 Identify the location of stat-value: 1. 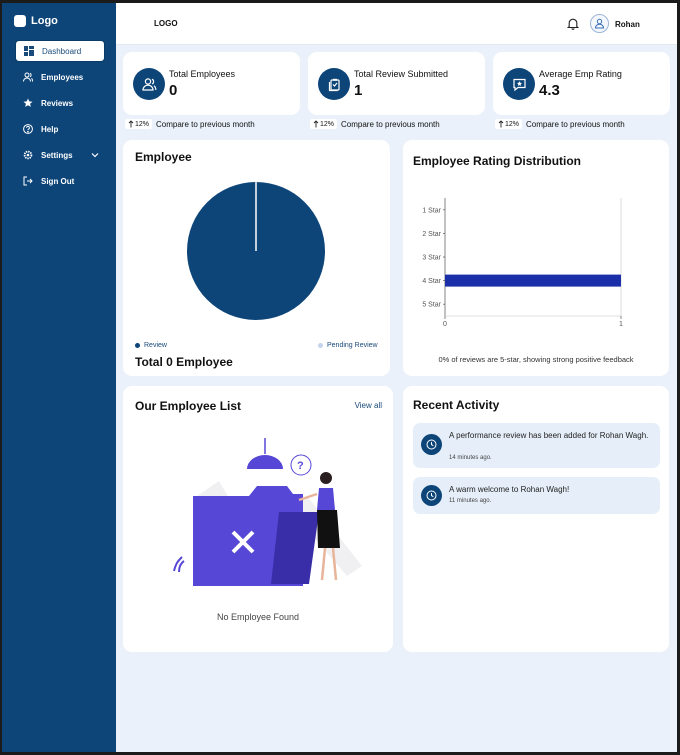
(358, 90).